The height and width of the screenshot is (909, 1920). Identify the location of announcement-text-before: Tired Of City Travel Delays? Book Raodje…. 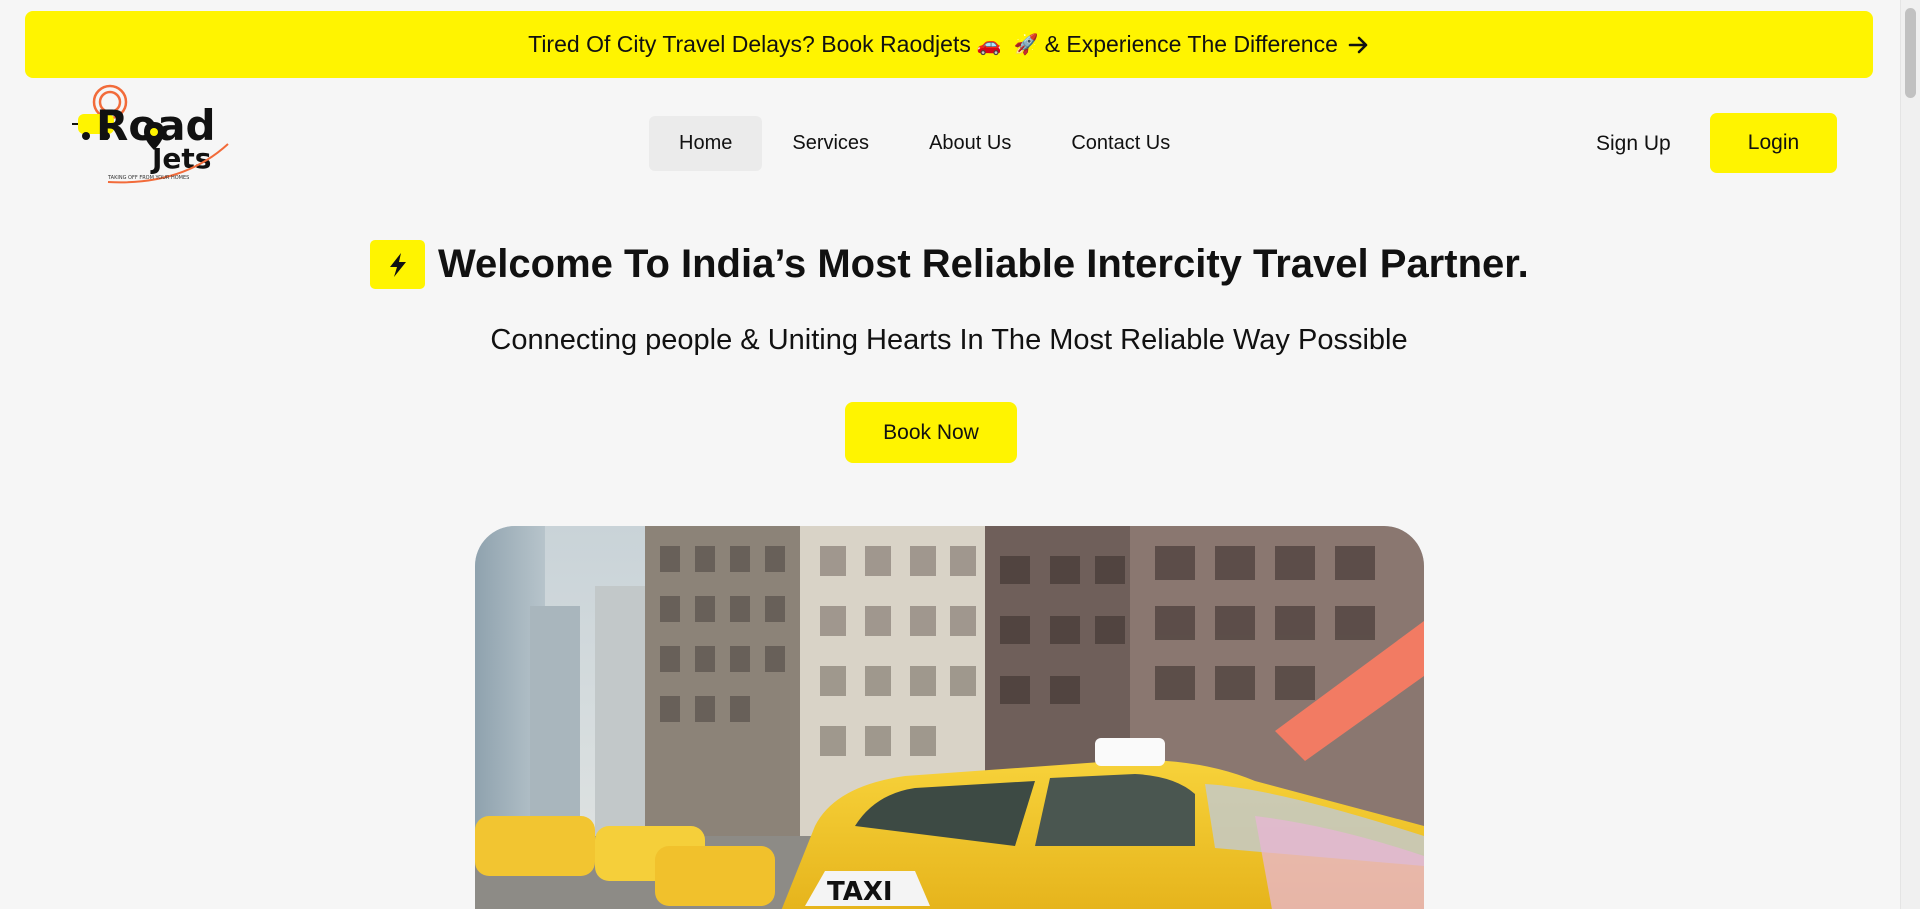
(749, 44).